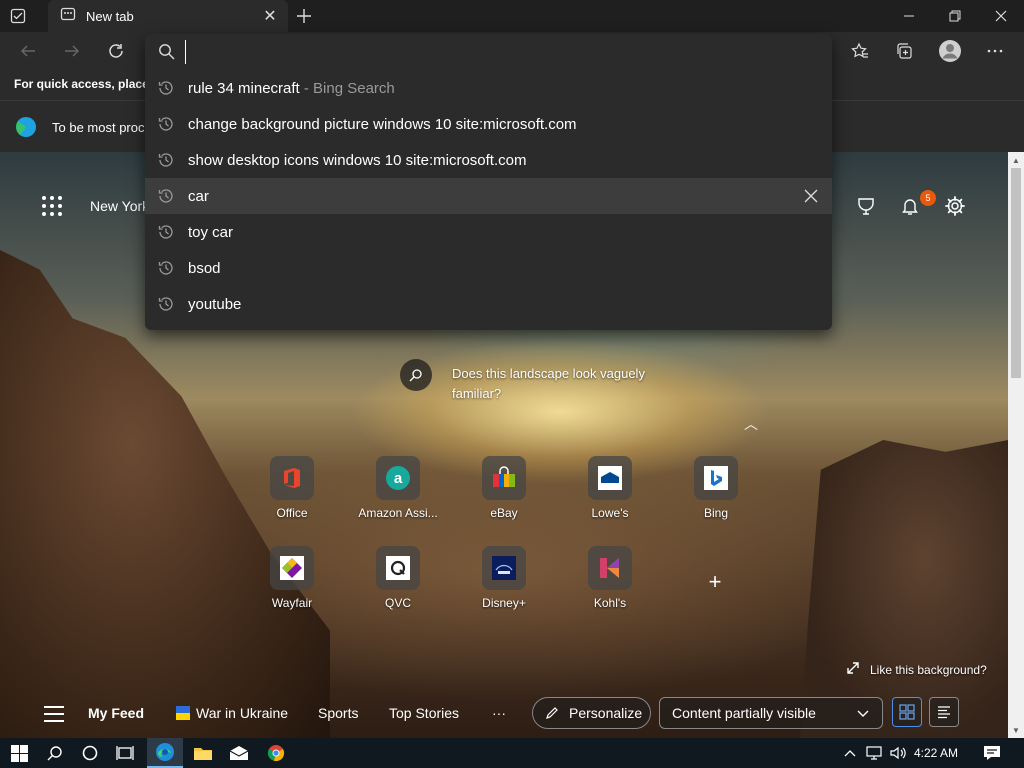 The height and width of the screenshot is (768, 1024). Describe the element at coordinates (874, 753) in the screenshot. I see `network-icon` at that location.